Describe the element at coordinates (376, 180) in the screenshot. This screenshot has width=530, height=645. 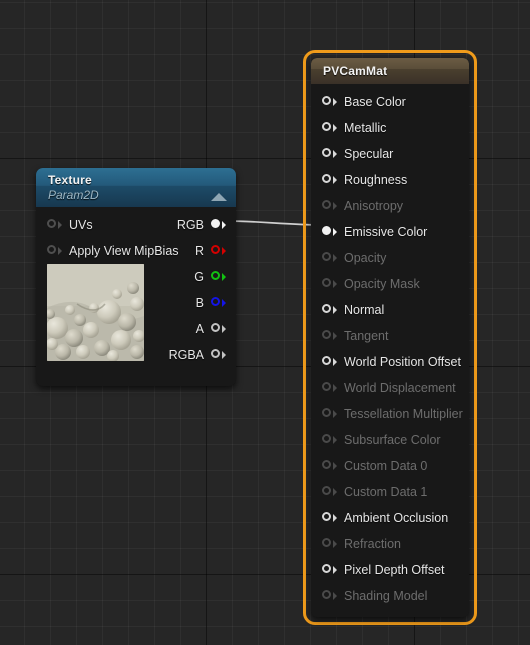
I see `pin-label-roughness: Roughness` at that location.